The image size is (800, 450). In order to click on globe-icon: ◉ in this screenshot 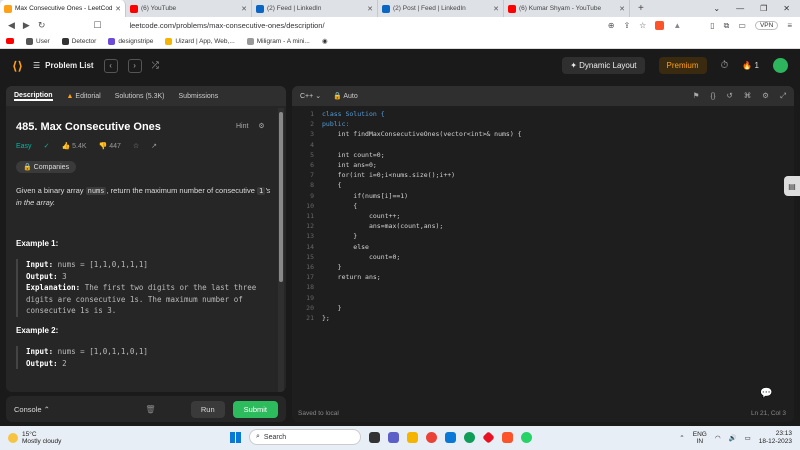, I will do `click(325, 41)`.